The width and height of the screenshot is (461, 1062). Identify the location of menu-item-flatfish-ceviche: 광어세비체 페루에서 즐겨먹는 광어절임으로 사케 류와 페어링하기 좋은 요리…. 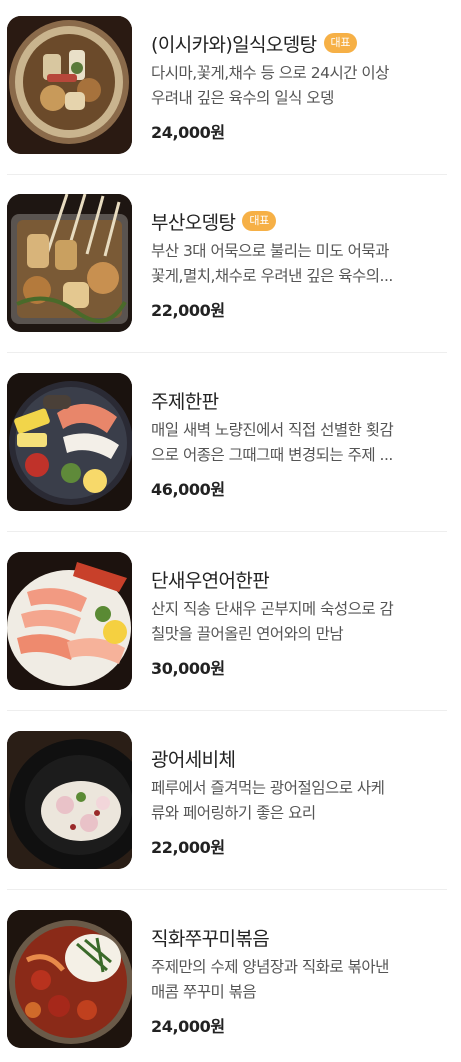
(230, 794).